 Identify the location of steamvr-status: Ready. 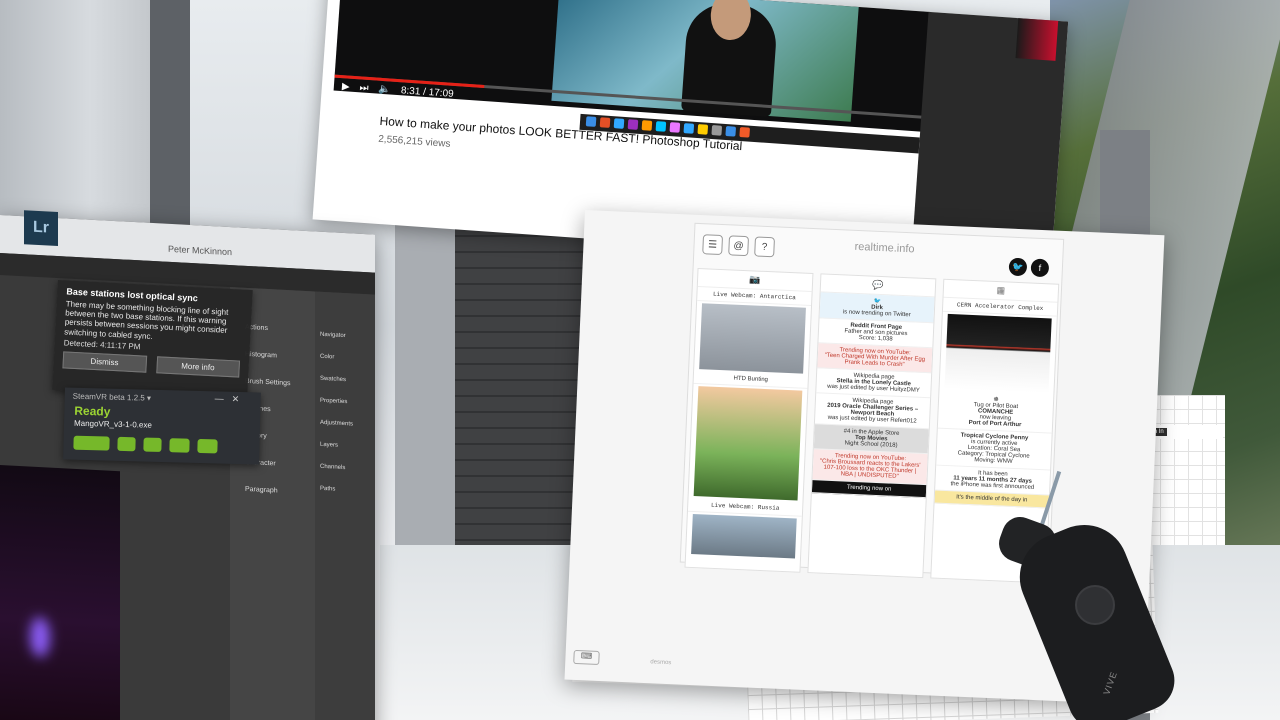
(92, 411).